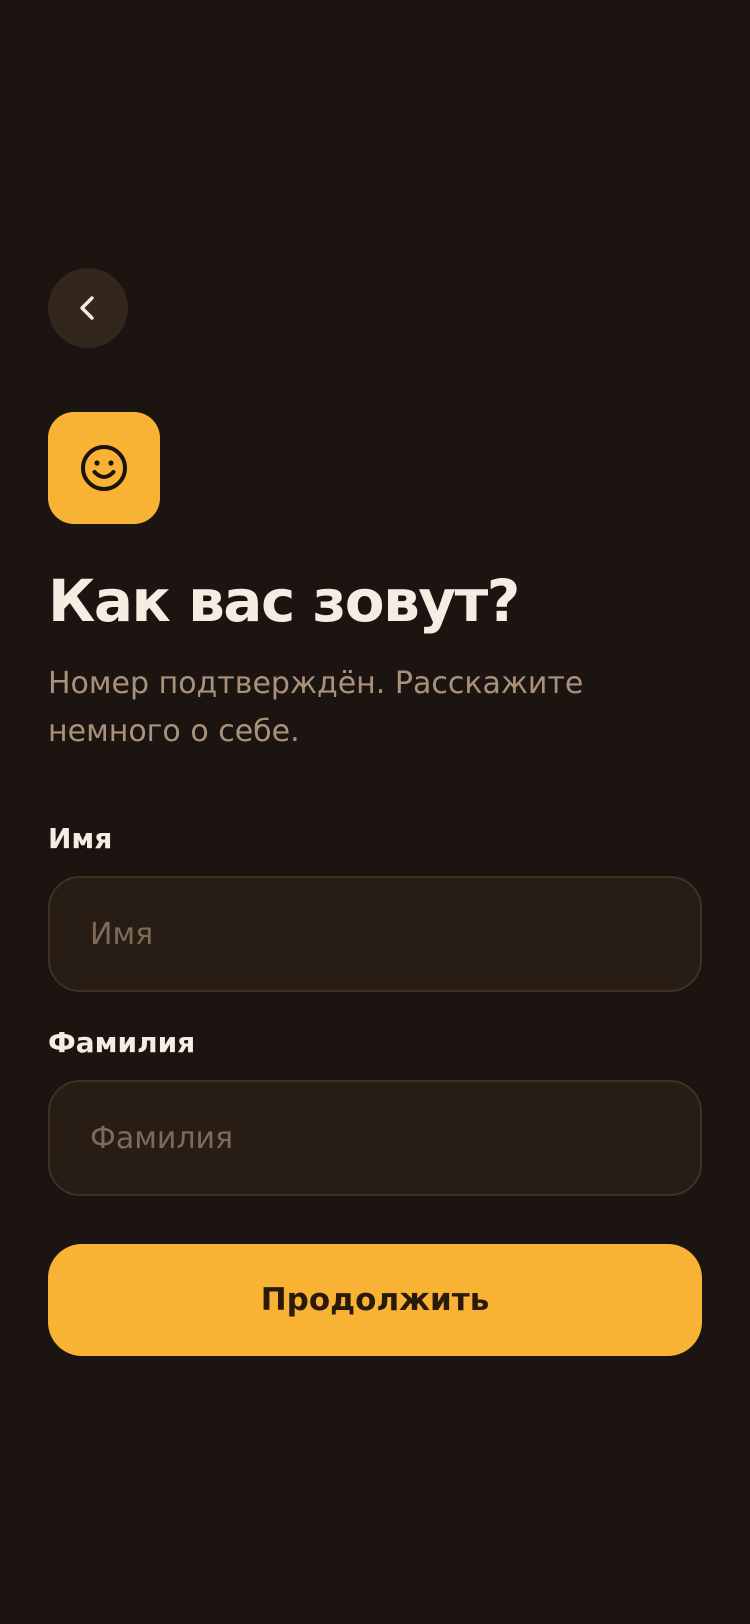 This screenshot has height=1624, width=750. I want to click on last-name-label: Фамилия, so click(122, 1042).